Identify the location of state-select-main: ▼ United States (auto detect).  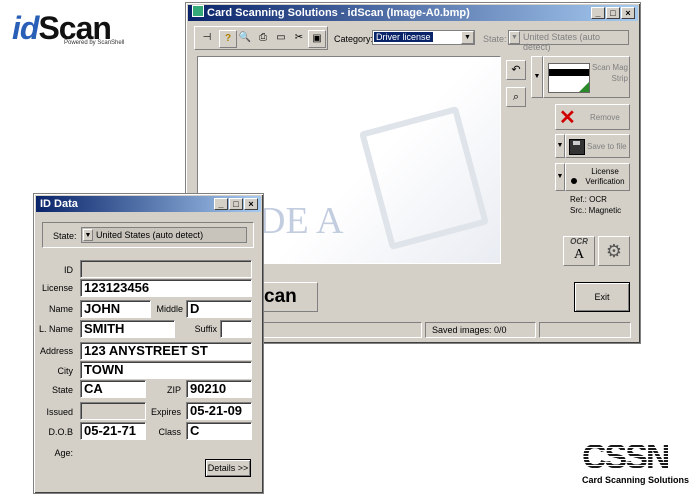
(568, 41).